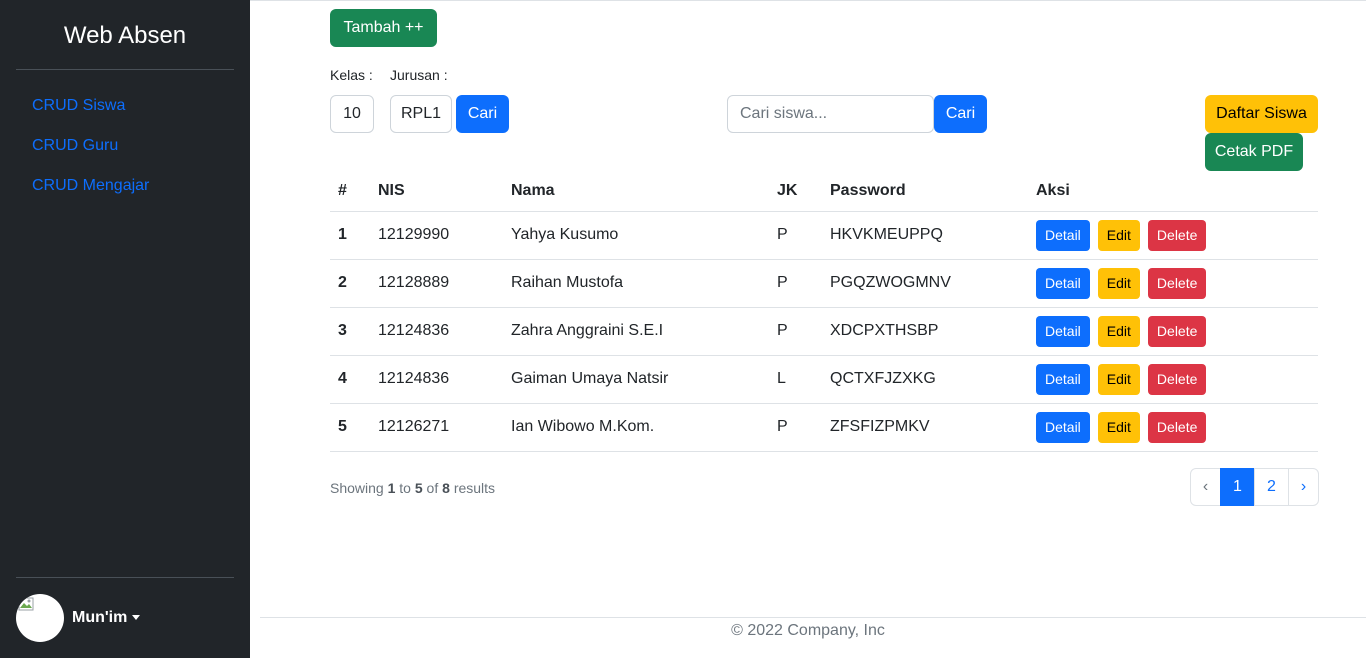  Describe the element at coordinates (1173, 191) in the screenshot. I see `column-header-aksi: Aksi` at that location.